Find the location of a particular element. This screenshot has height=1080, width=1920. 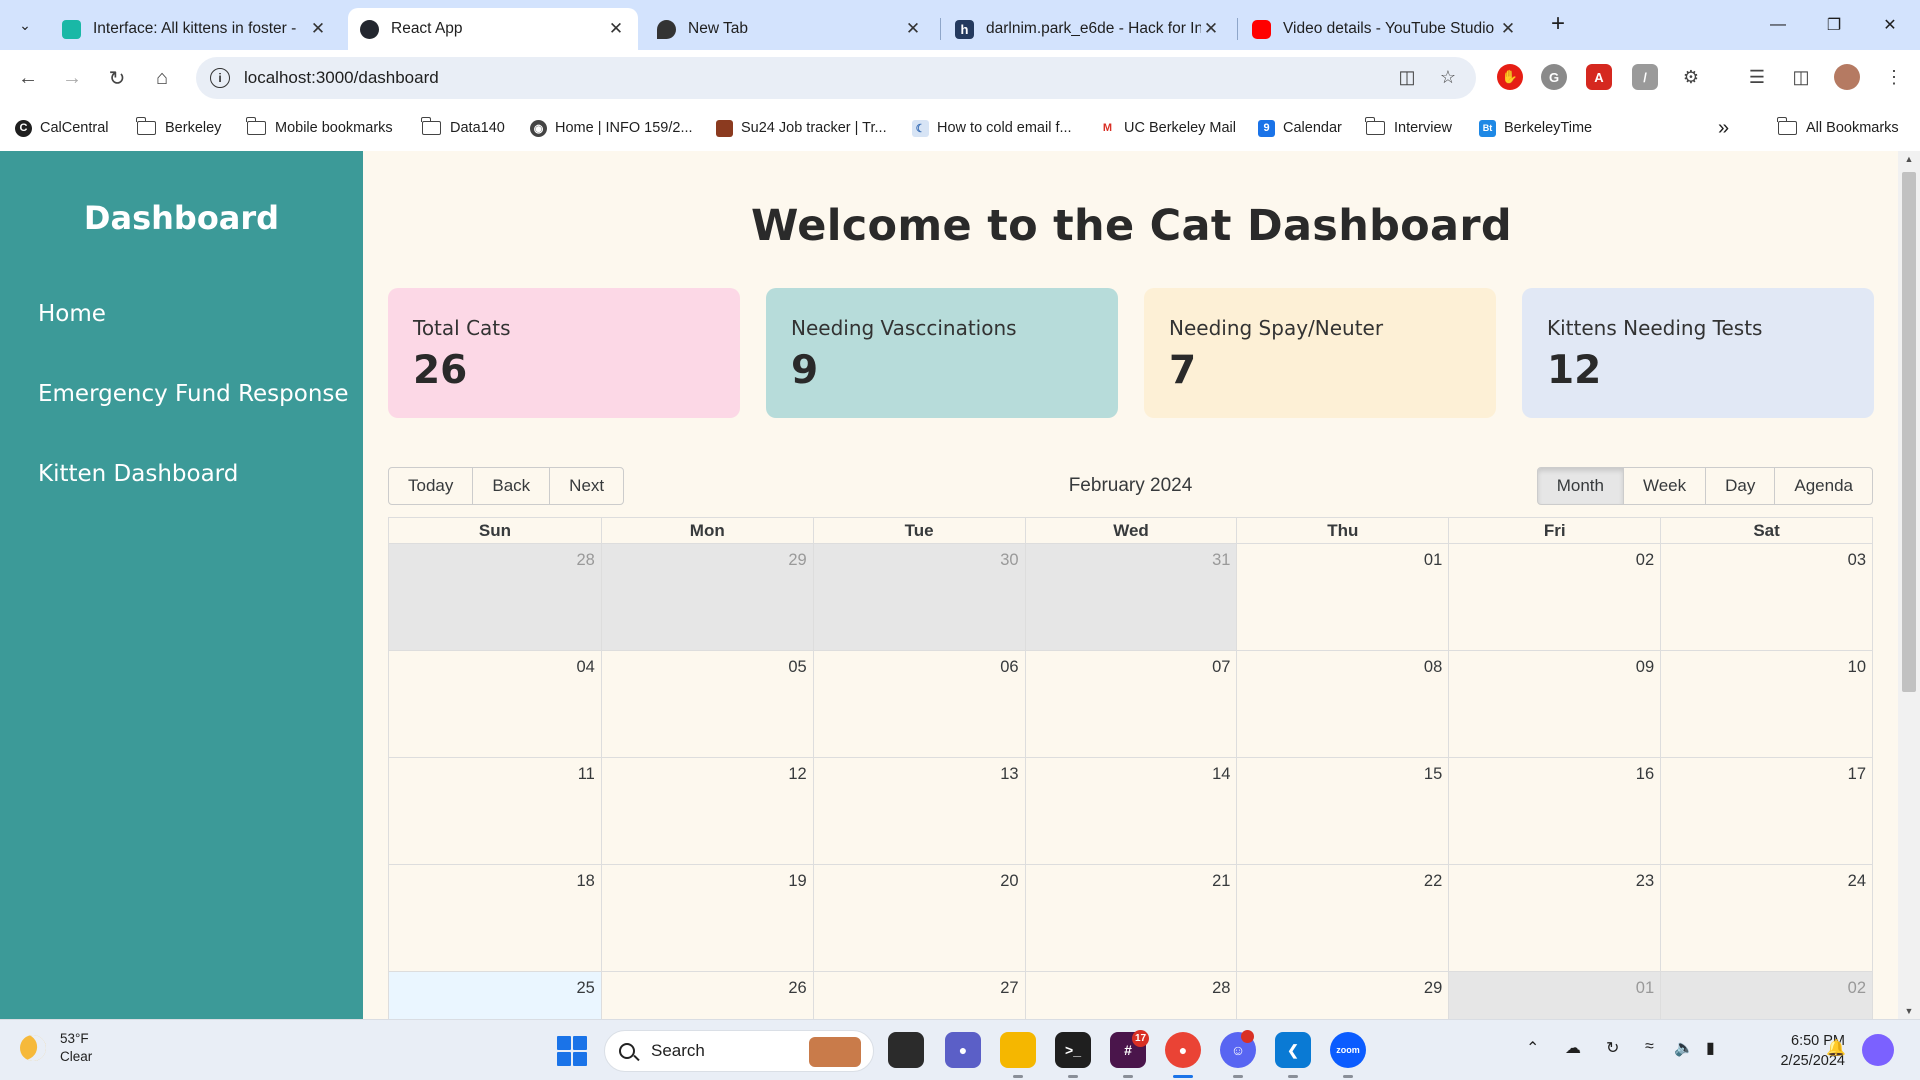

adblock-extension-icon: ✋ is located at coordinates (1510, 77).